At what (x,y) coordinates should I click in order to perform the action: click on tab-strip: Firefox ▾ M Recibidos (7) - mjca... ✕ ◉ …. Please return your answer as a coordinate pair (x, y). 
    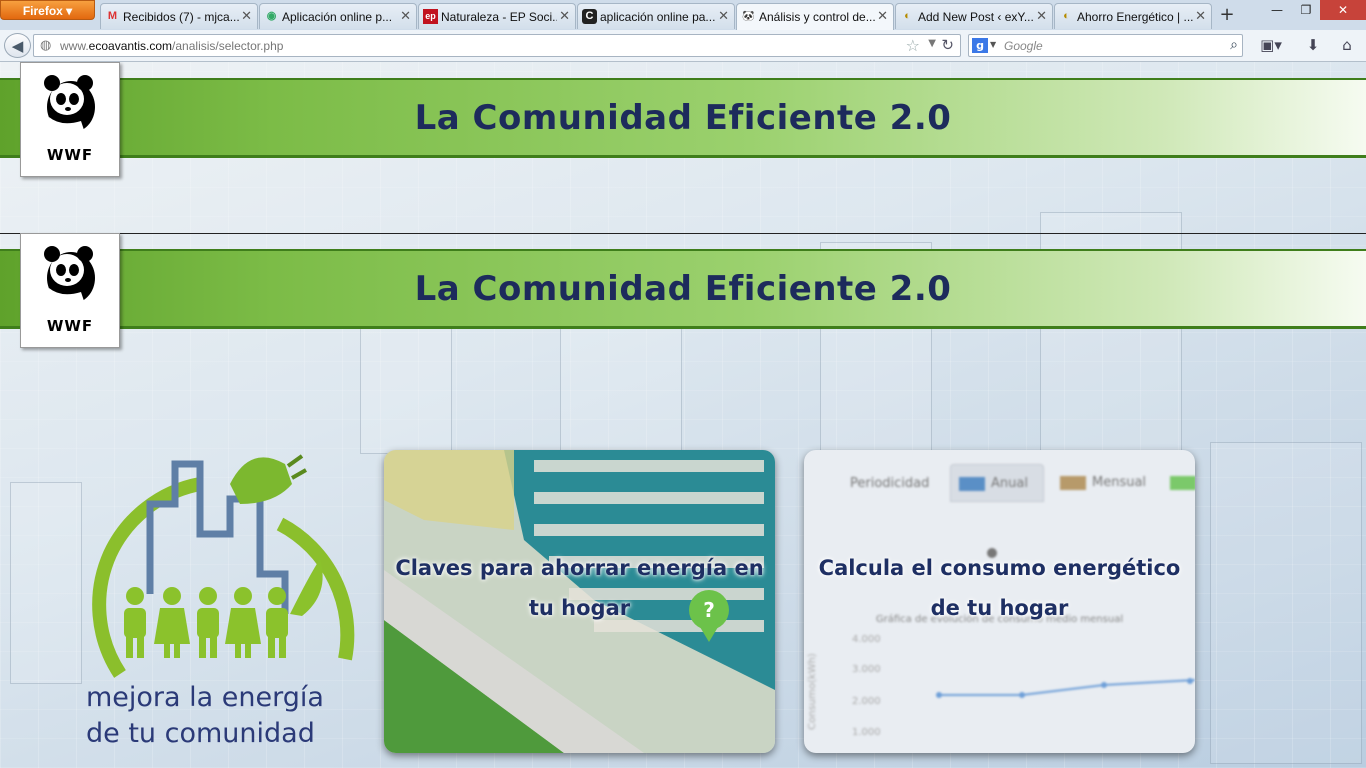
    Looking at the image, I should click on (683, 15).